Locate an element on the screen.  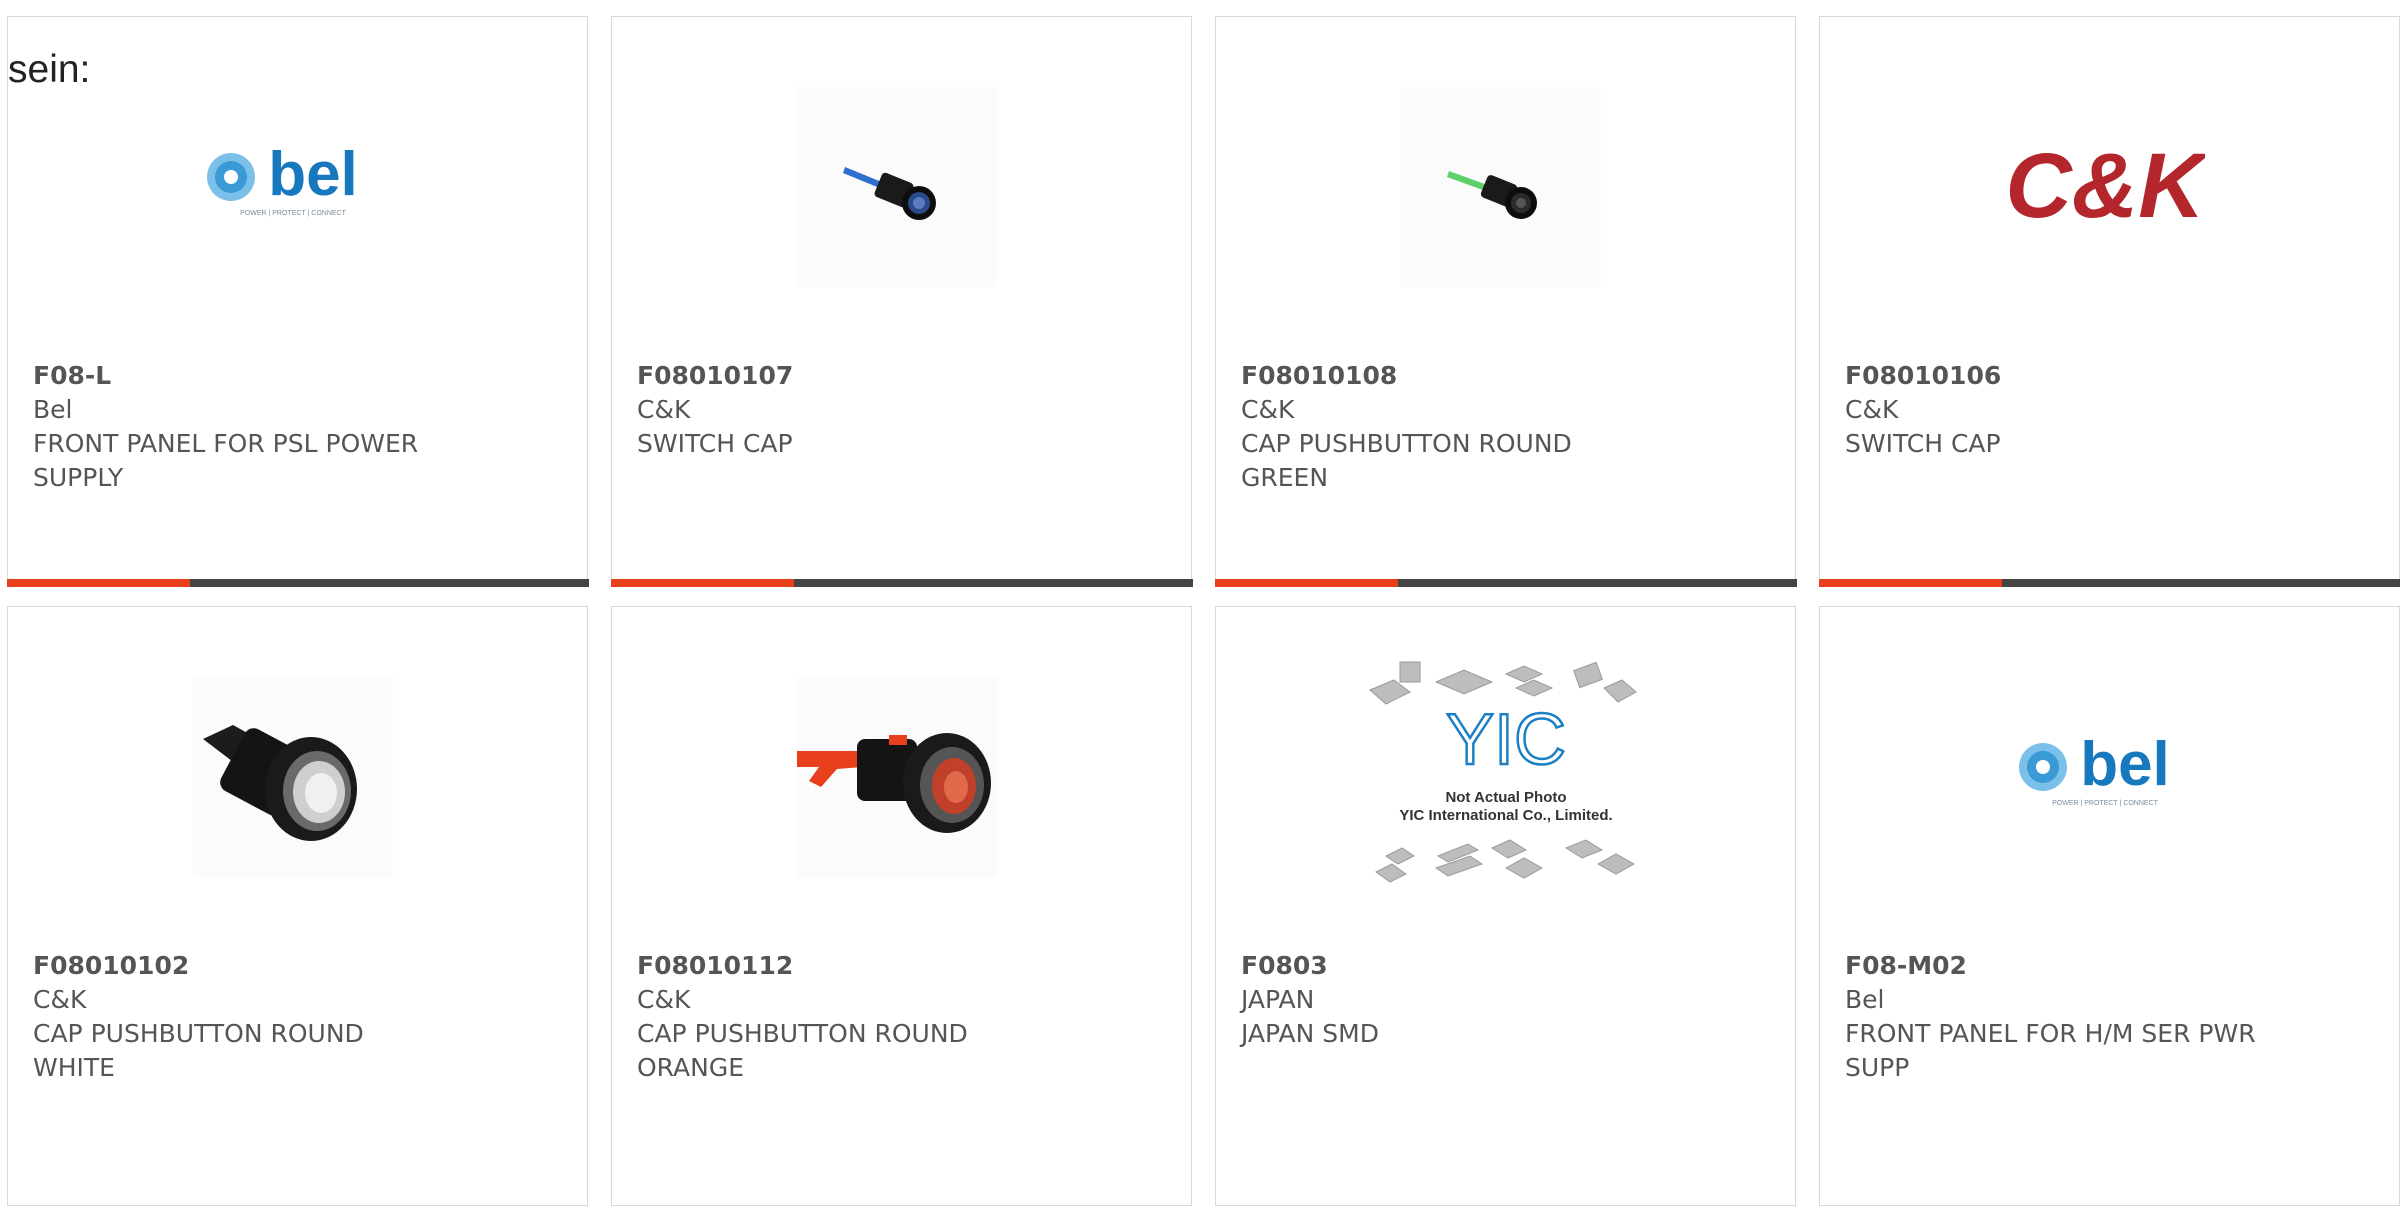
intro-text: sein: is located at coordinates (49, 70).